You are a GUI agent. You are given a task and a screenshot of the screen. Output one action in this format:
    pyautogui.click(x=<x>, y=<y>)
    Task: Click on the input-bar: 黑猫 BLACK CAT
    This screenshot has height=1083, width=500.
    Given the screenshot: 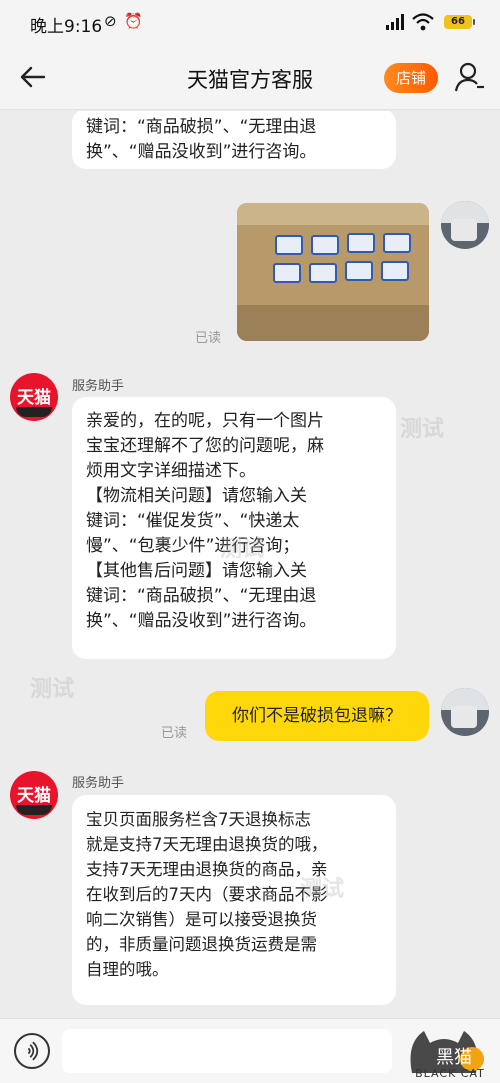 What is the action you would take?
    pyautogui.click(x=250, y=1050)
    